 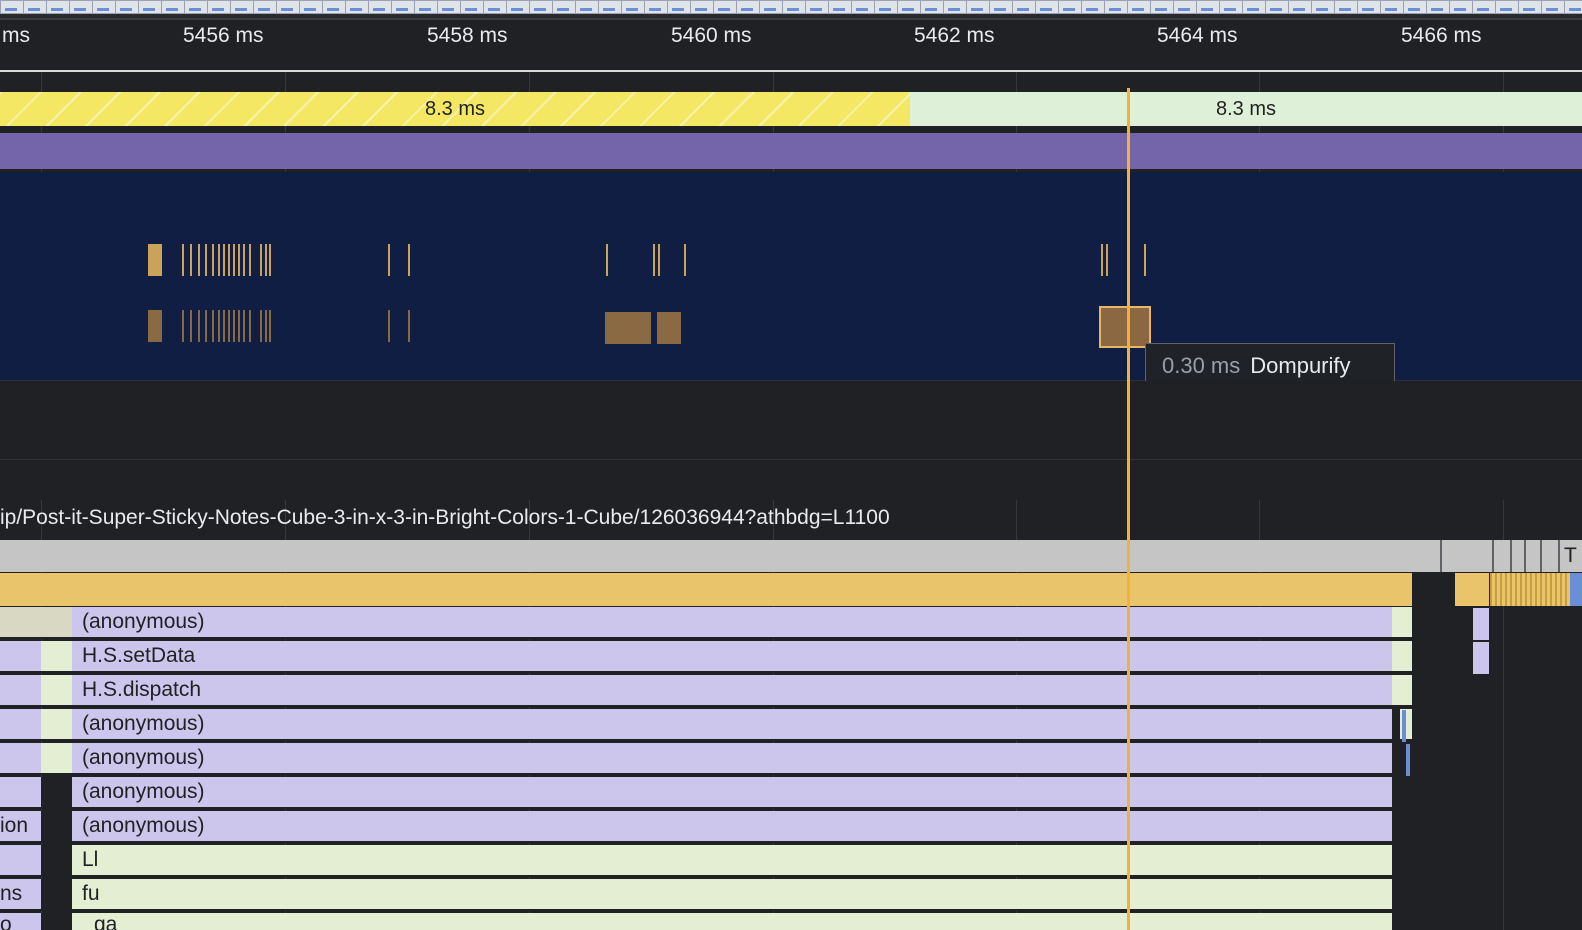 I want to click on call-frame: fu, so click(x=732, y=895).